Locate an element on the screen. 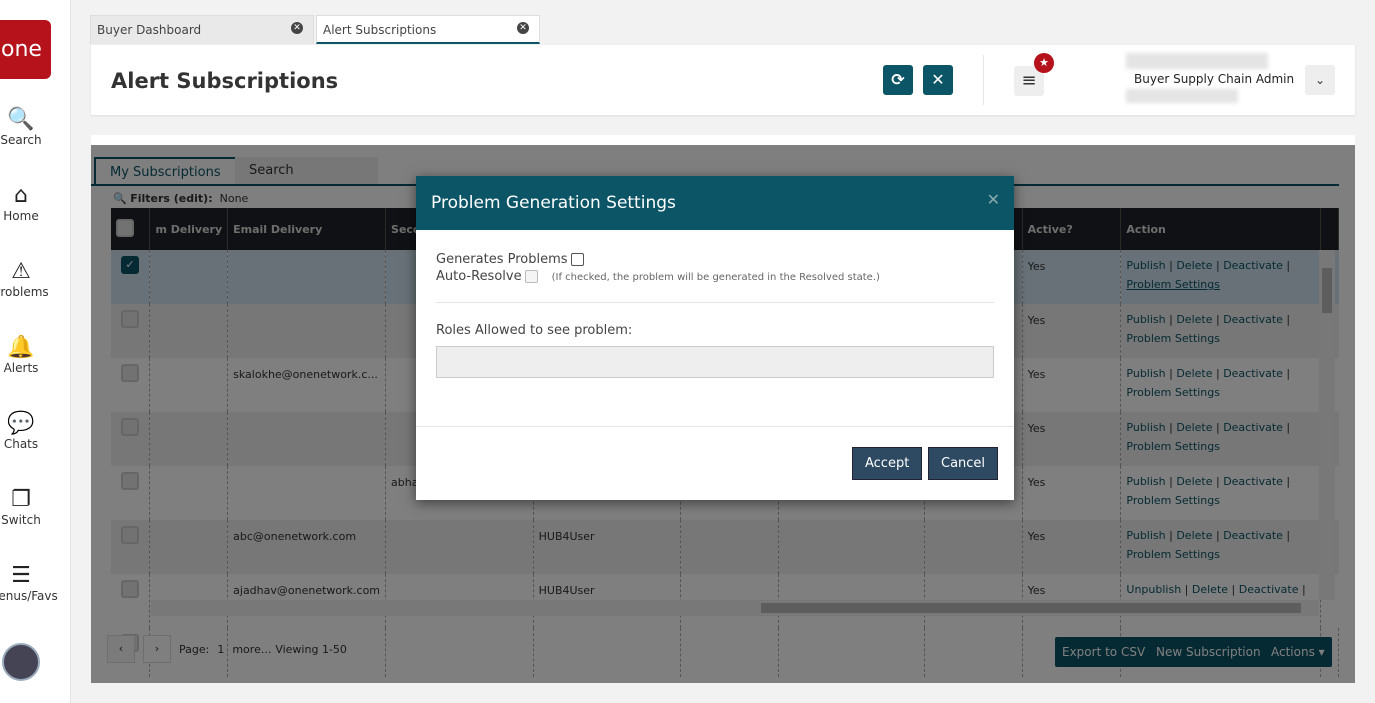  dialog-header: Problem Generation Settings ✕ is located at coordinates (715, 203).